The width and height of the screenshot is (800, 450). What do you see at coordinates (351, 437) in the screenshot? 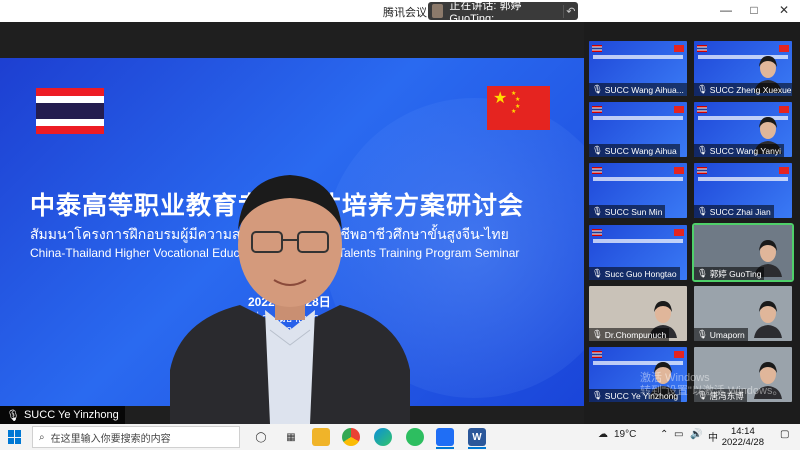
I see `chrome-icon` at bounding box center [351, 437].